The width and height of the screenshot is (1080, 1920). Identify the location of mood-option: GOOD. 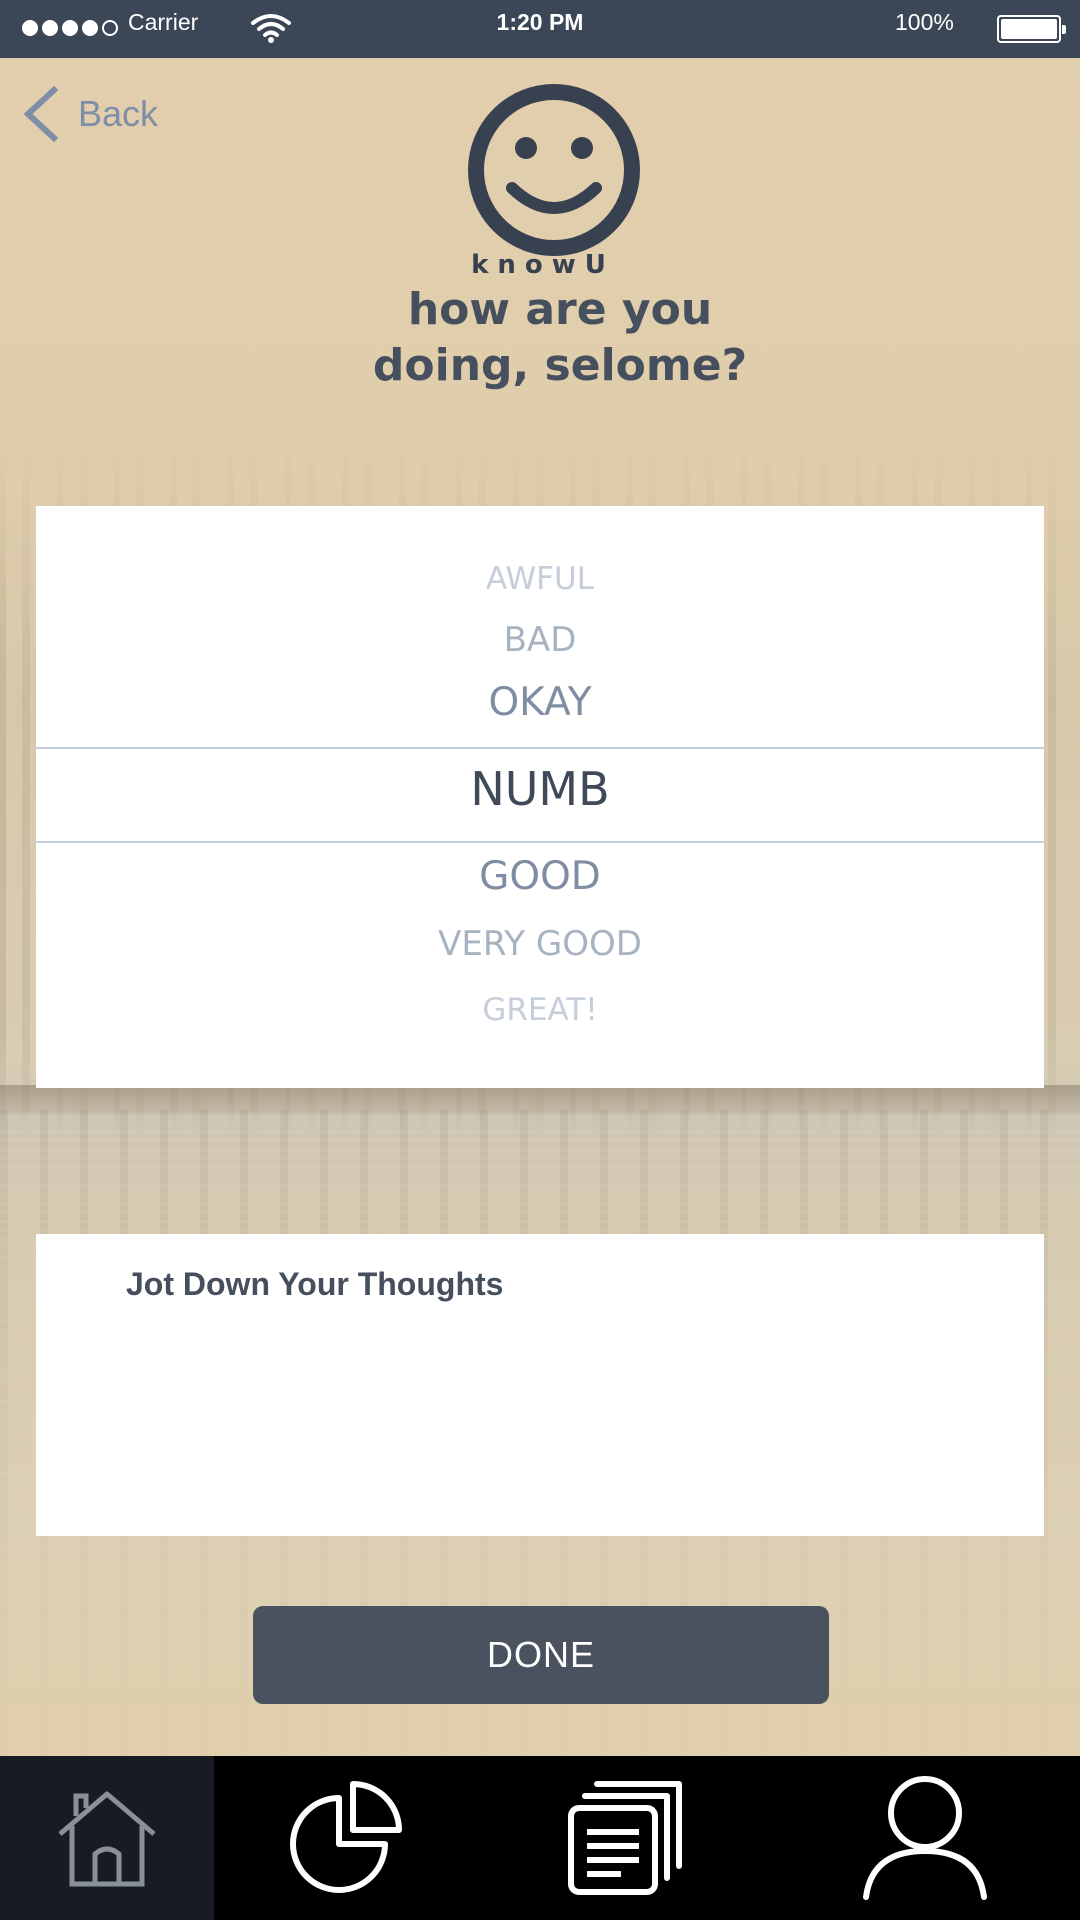
(540, 876).